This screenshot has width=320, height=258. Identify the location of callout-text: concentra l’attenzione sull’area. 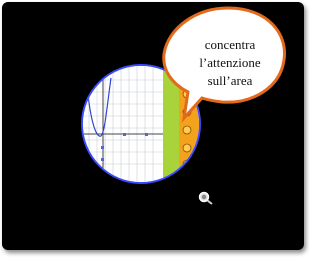
(230, 63).